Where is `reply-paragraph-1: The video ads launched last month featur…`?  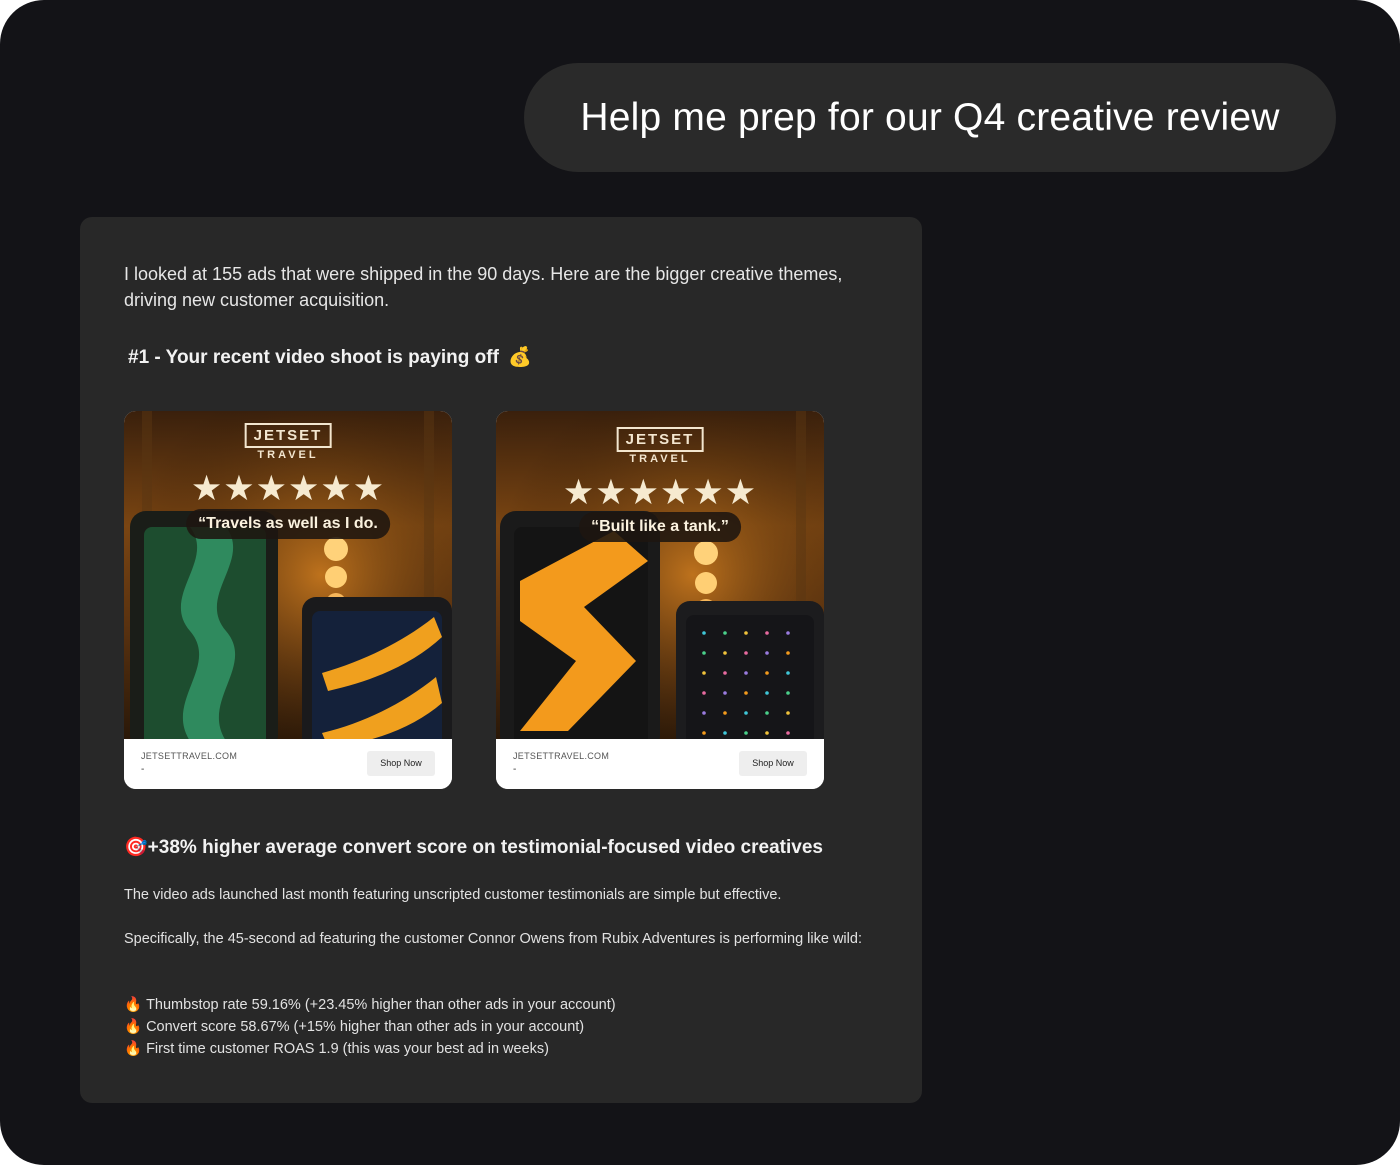 reply-paragraph-1: The video ads launched last month featur… is located at coordinates (453, 895).